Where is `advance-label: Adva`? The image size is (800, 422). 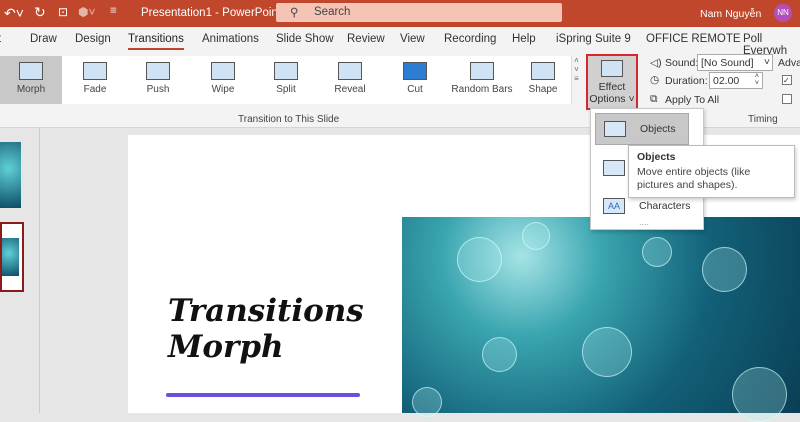 advance-label: Adva is located at coordinates (789, 63).